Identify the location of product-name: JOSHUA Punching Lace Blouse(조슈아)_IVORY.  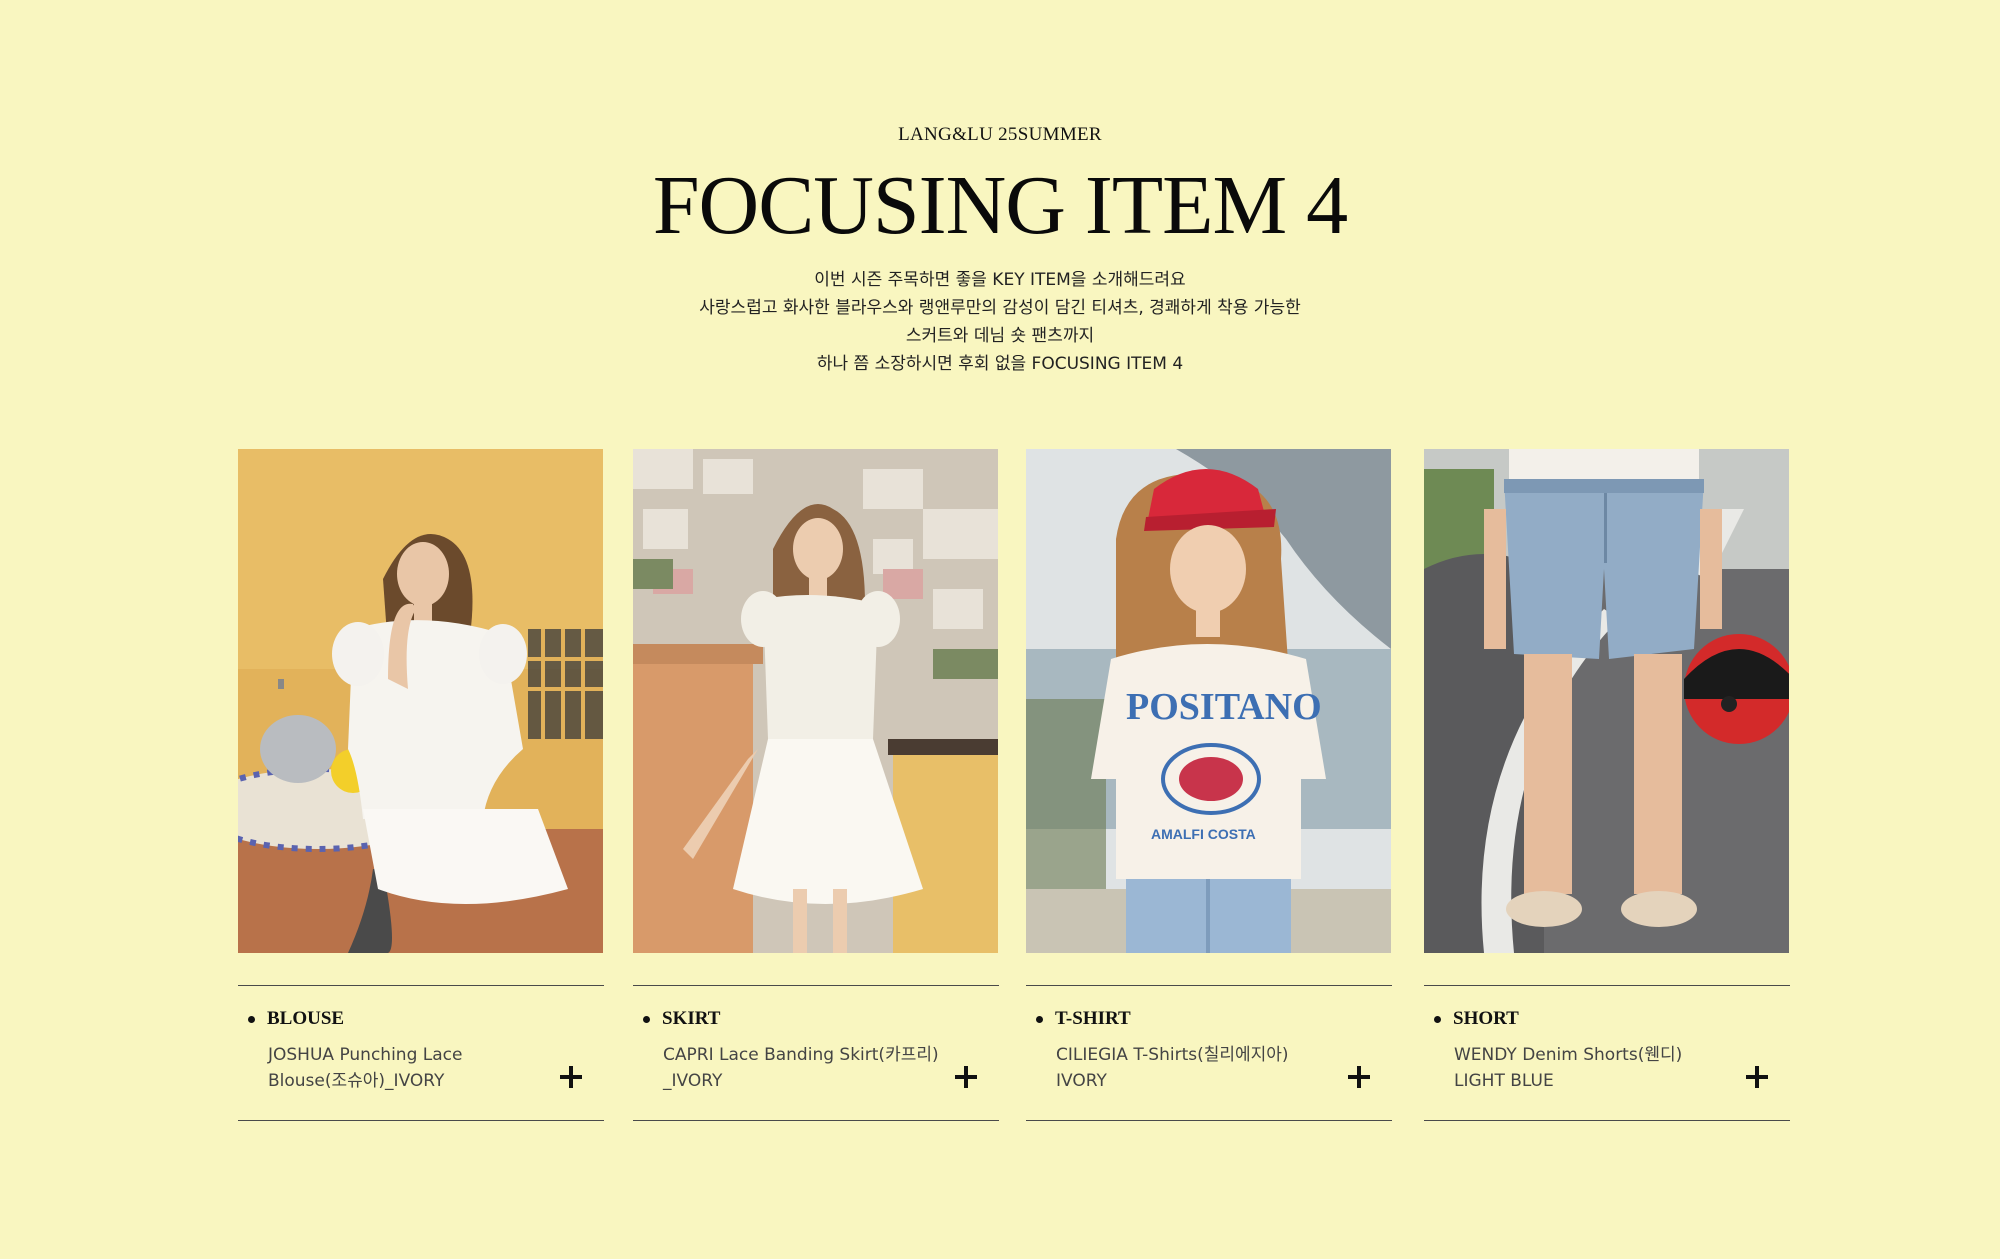
(413, 1068).